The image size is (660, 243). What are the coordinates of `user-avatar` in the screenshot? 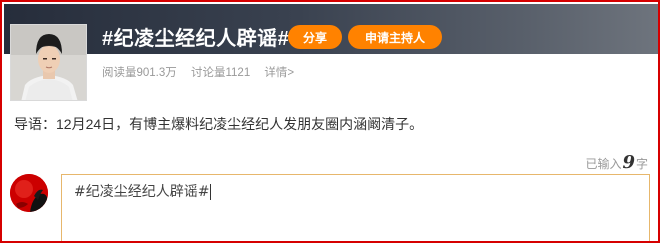 It's located at (29, 193).